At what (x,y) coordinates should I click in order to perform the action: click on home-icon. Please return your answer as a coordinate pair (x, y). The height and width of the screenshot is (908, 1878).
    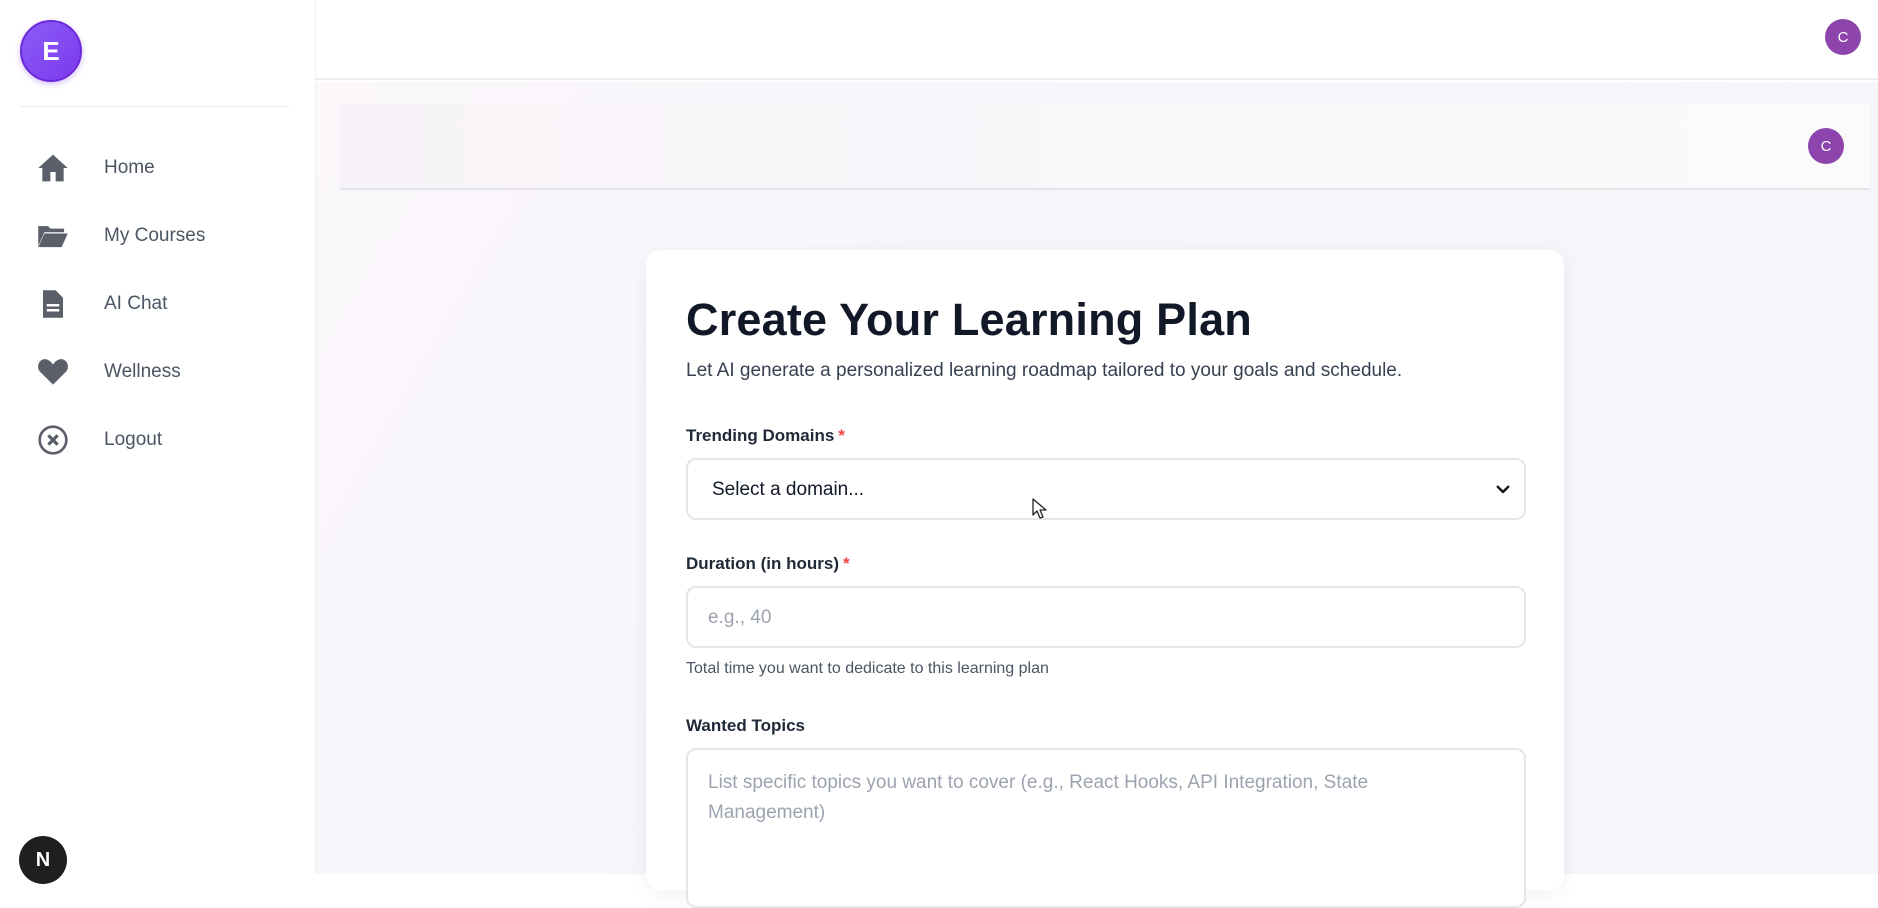
    Looking at the image, I should click on (53, 168).